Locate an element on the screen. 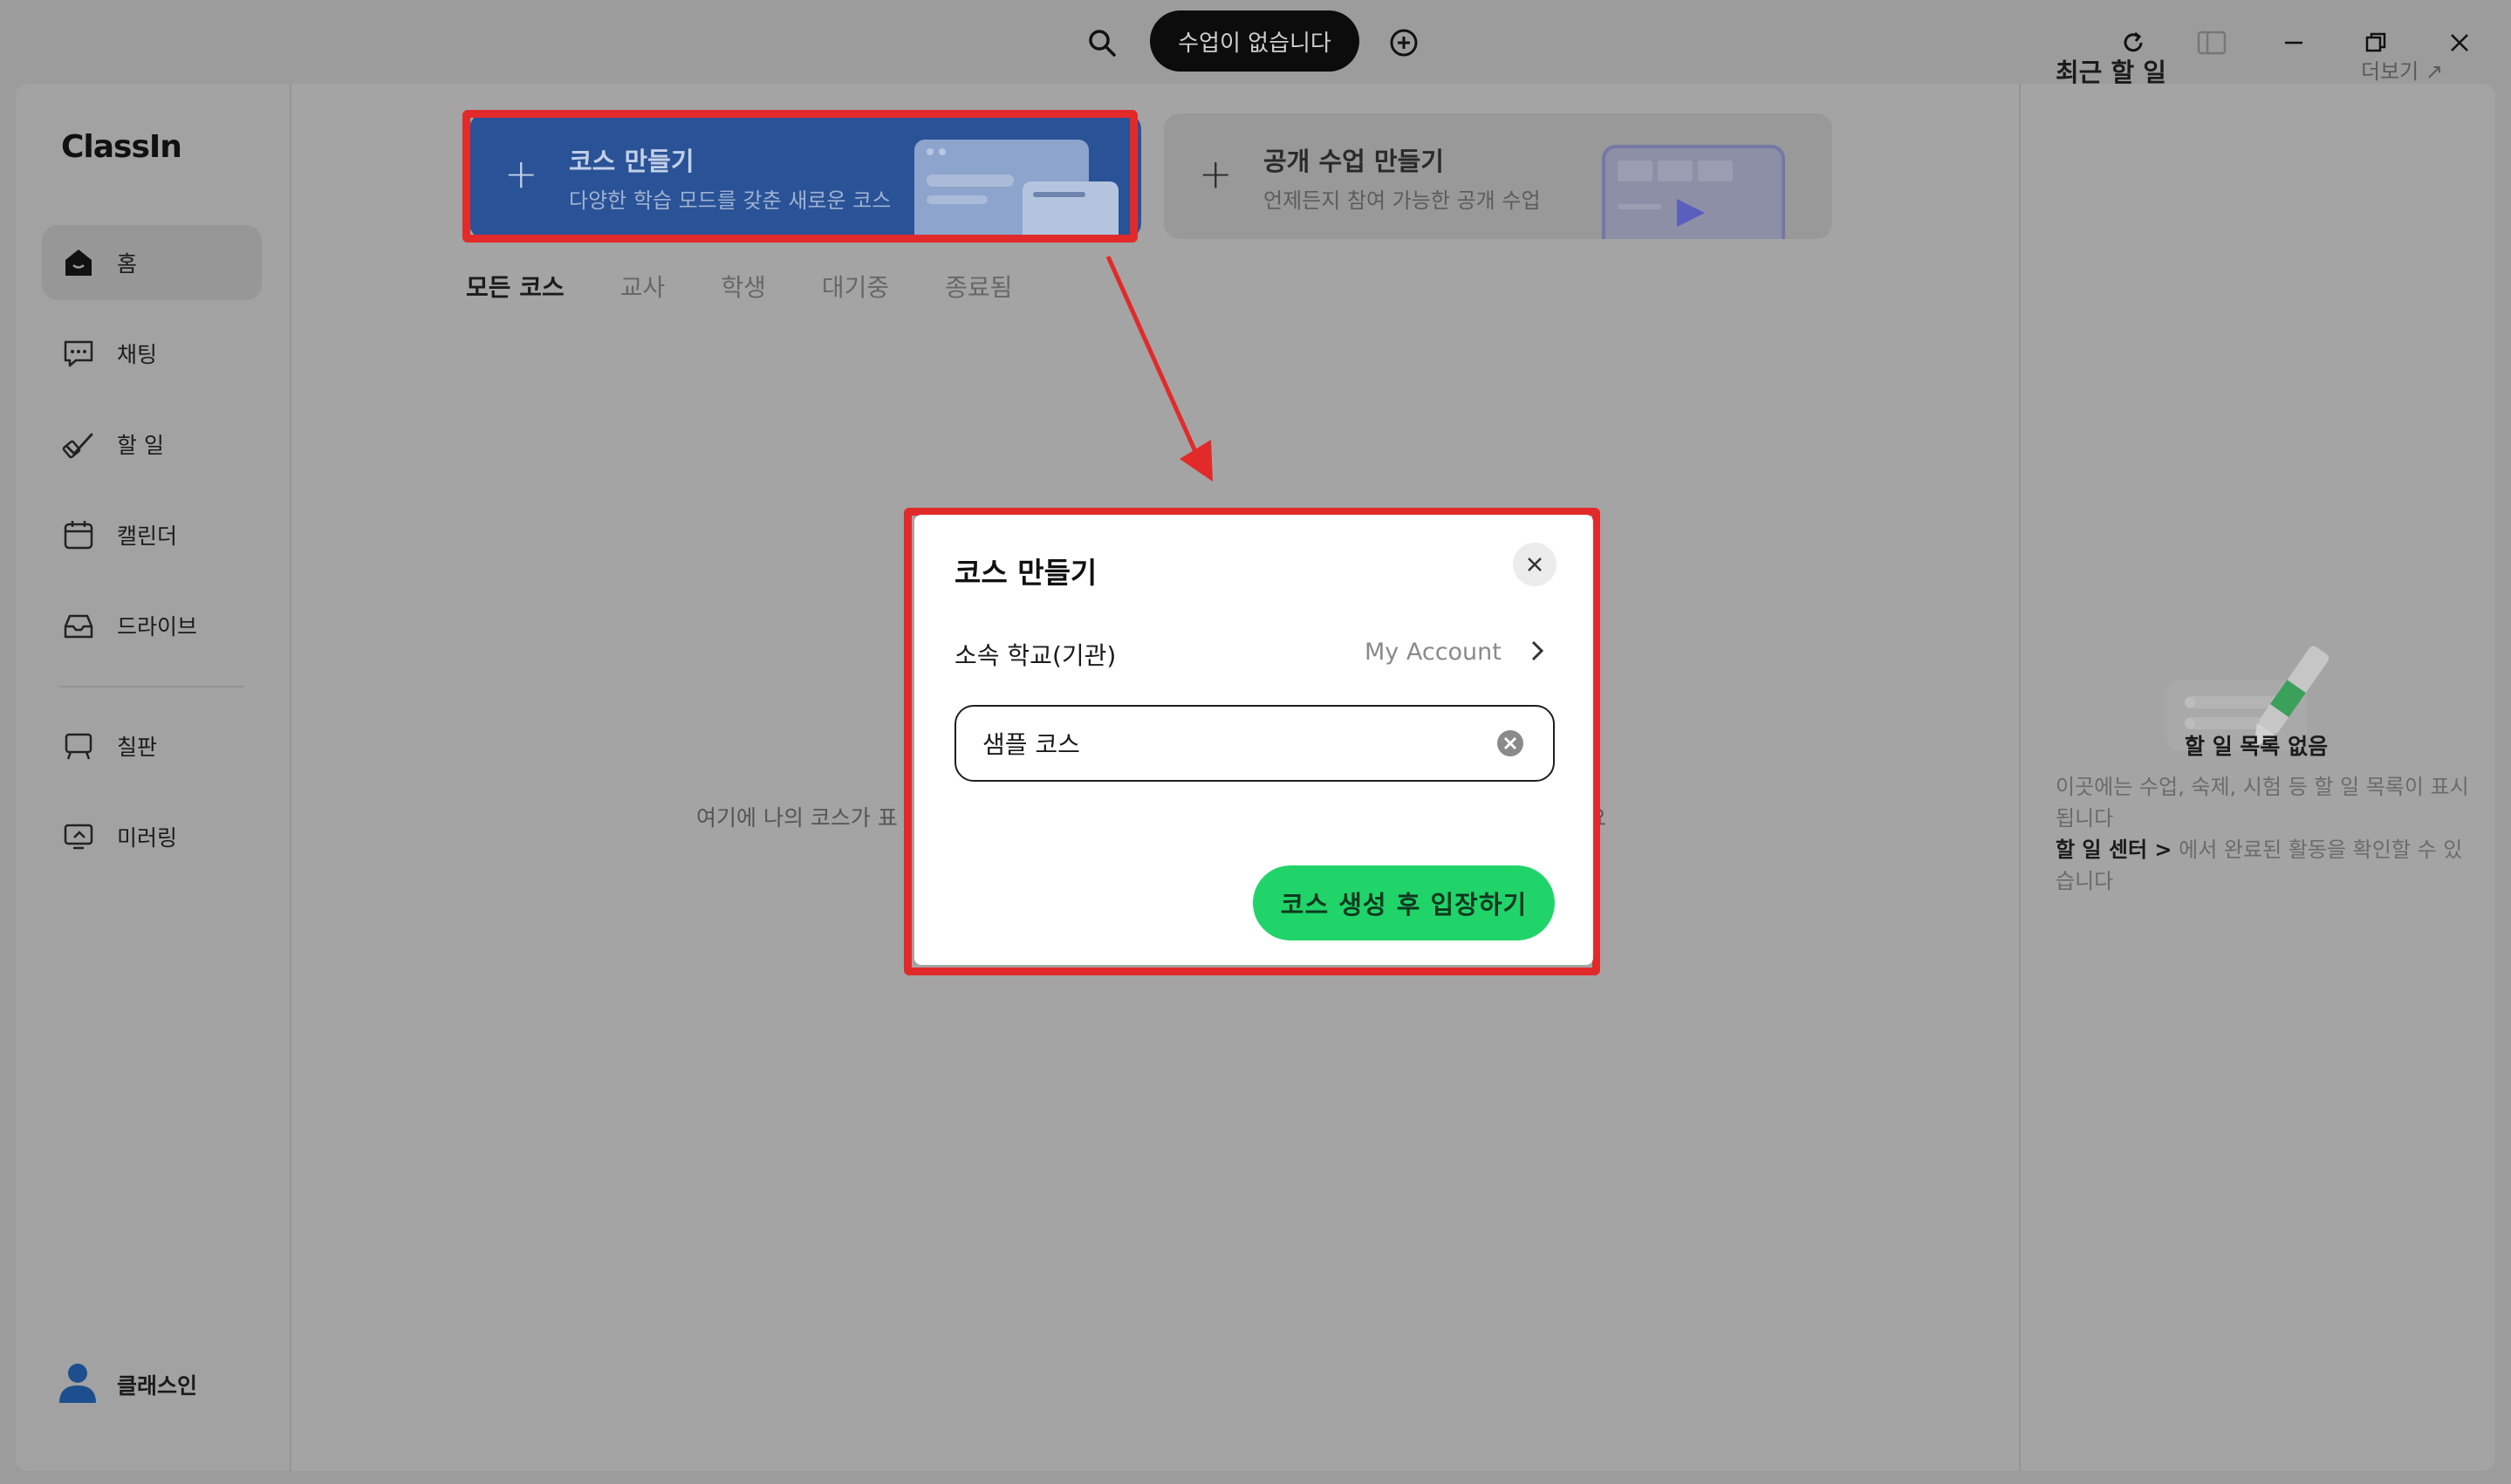 Image resolution: width=2511 pixels, height=1484 pixels. todo-icon is located at coordinates (78, 444).